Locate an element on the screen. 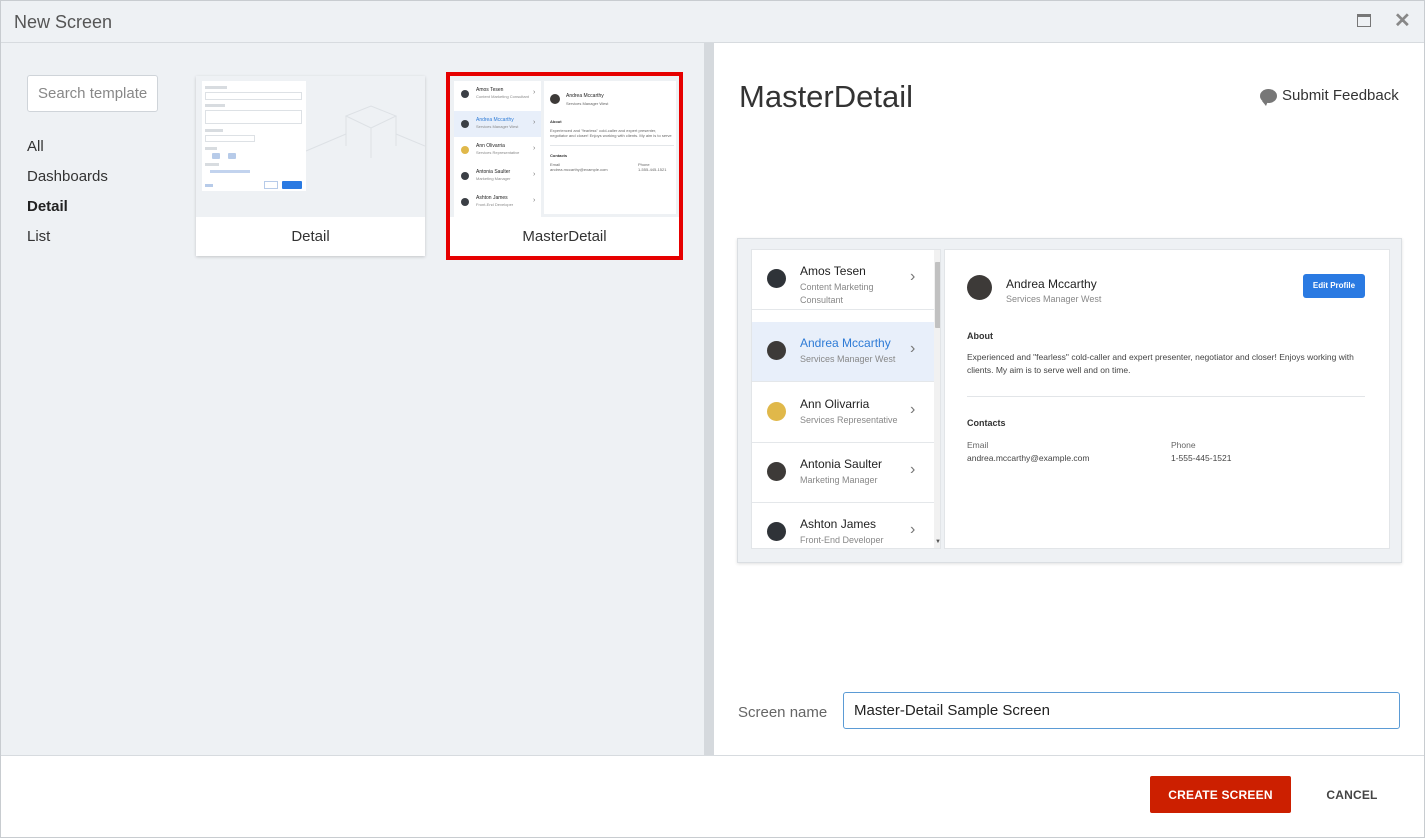  dialog-footer: CREATE SCREEN CANCEL is located at coordinates (712, 796).